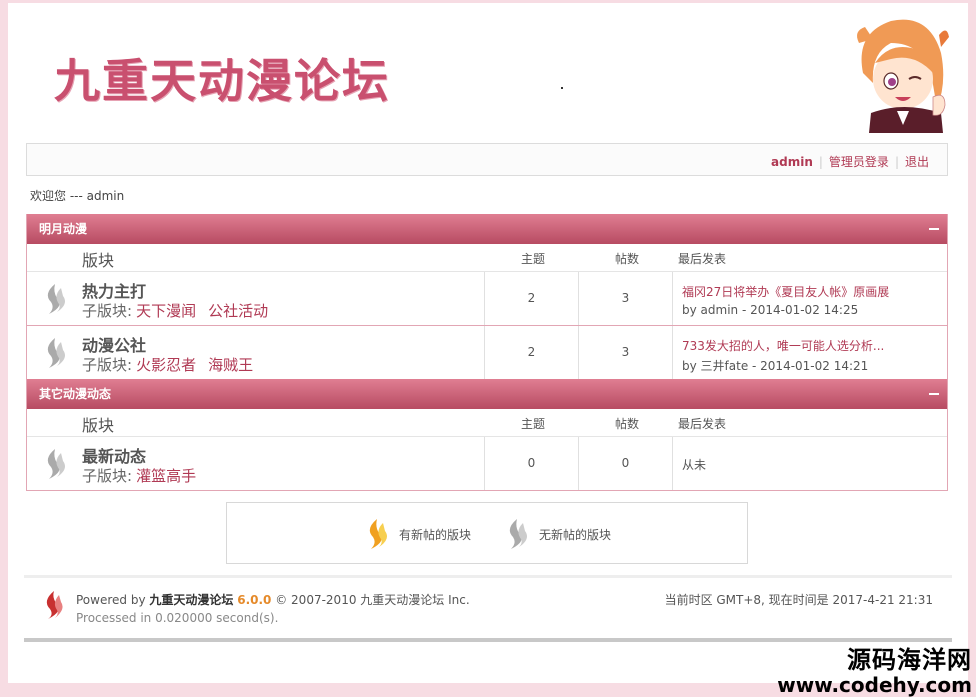 The width and height of the screenshot is (976, 697). Describe the element at coordinates (488, 576) in the screenshot. I see `footer-divider` at that location.